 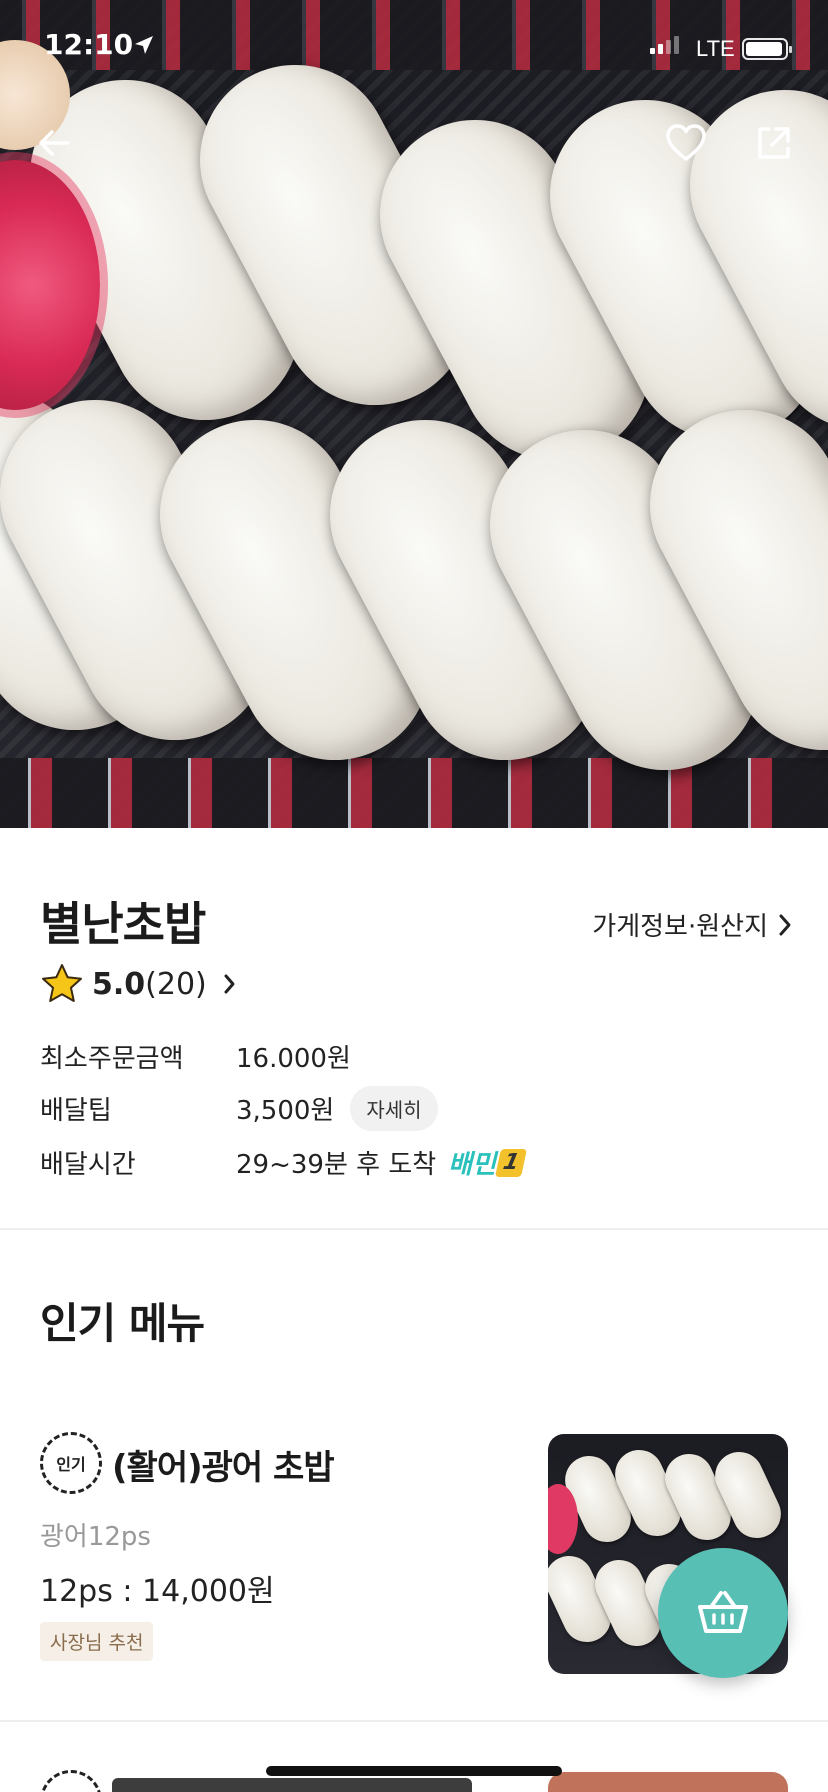 What do you see at coordinates (223, 1468) in the screenshot?
I see `menu-item-name: (활어)광어 초밥` at bounding box center [223, 1468].